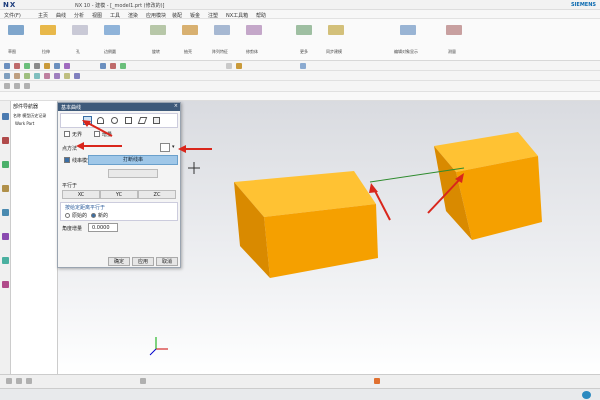  What do you see at coordinates (81, 194) in the screenshot?
I see `xc-button: XC` at bounding box center [81, 194].